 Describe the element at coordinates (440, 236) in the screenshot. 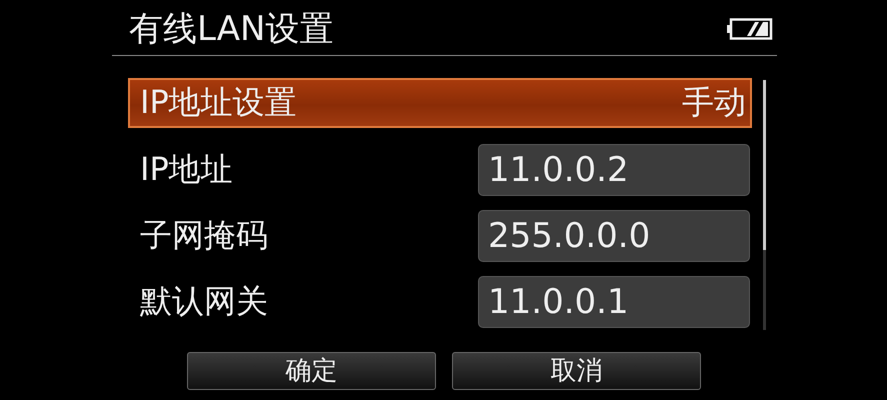

I see `menu-row: 子网掩码 255.0.0.0` at that location.